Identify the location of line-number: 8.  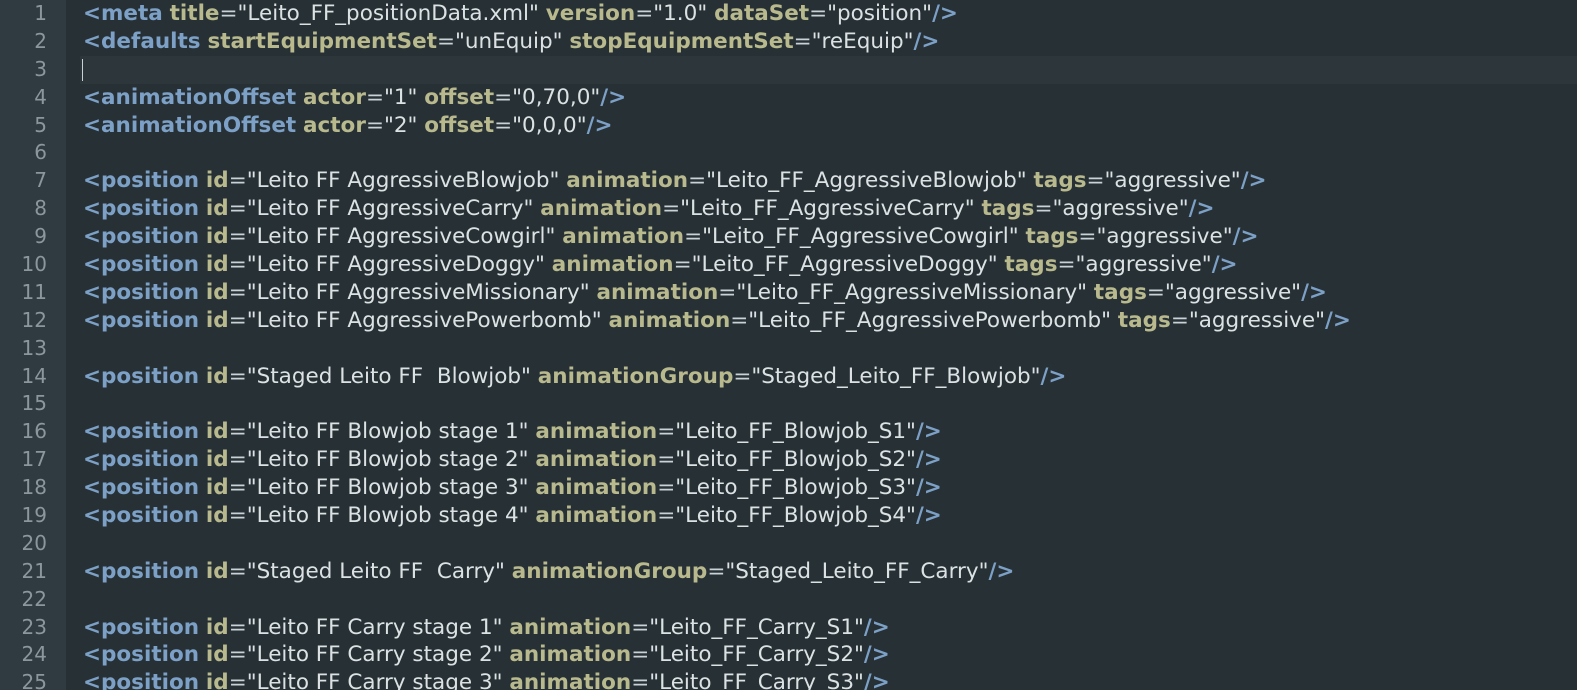
(40, 208).